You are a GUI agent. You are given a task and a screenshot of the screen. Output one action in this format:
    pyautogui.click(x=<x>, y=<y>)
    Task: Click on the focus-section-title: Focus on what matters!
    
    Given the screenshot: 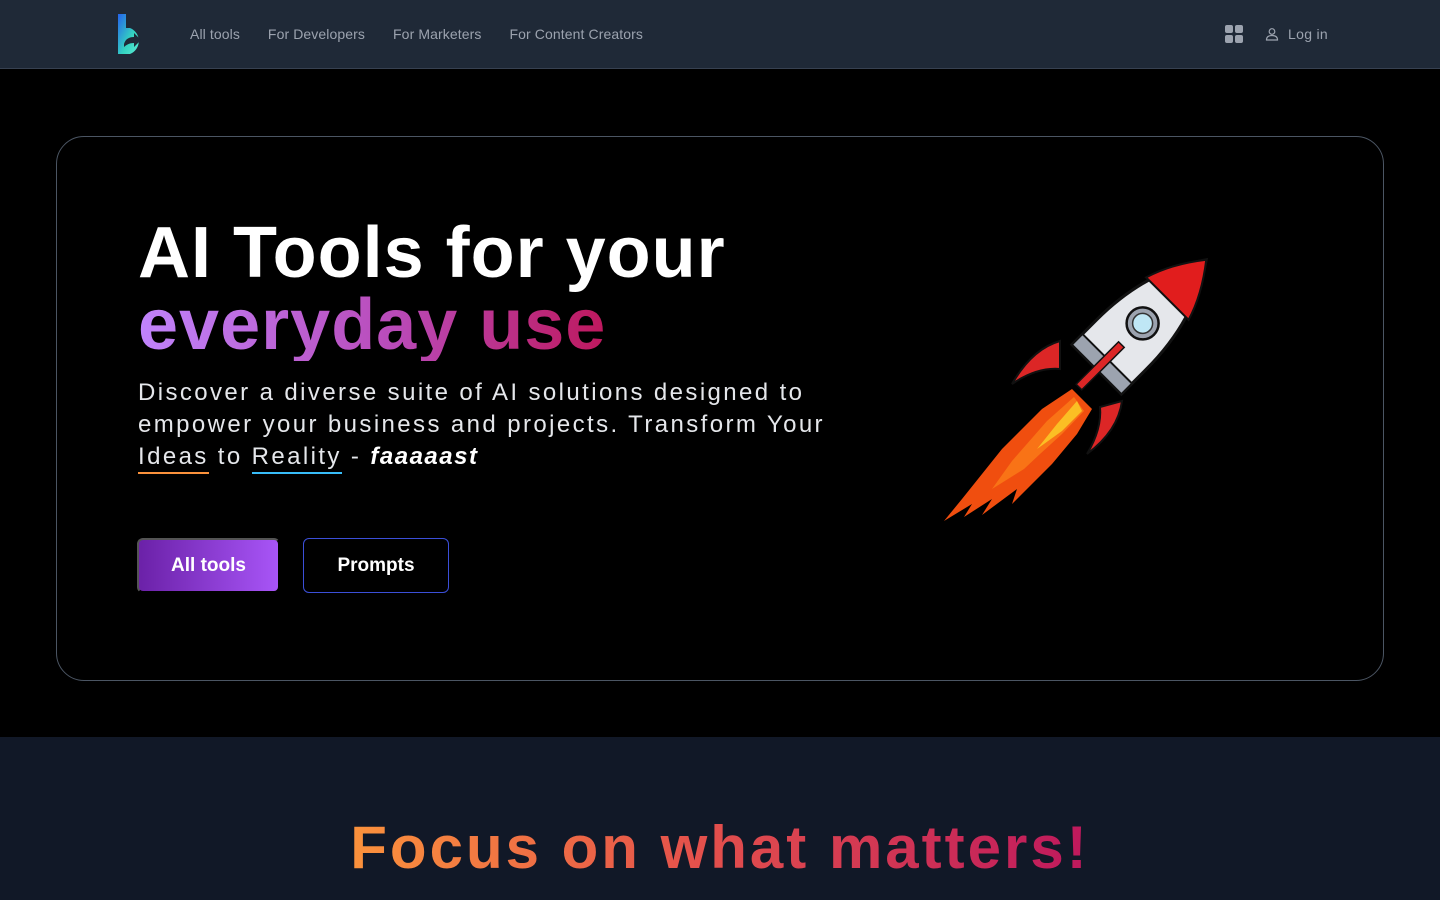 What is the action you would take?
    pyautogui.click(x=720, y=848)
    